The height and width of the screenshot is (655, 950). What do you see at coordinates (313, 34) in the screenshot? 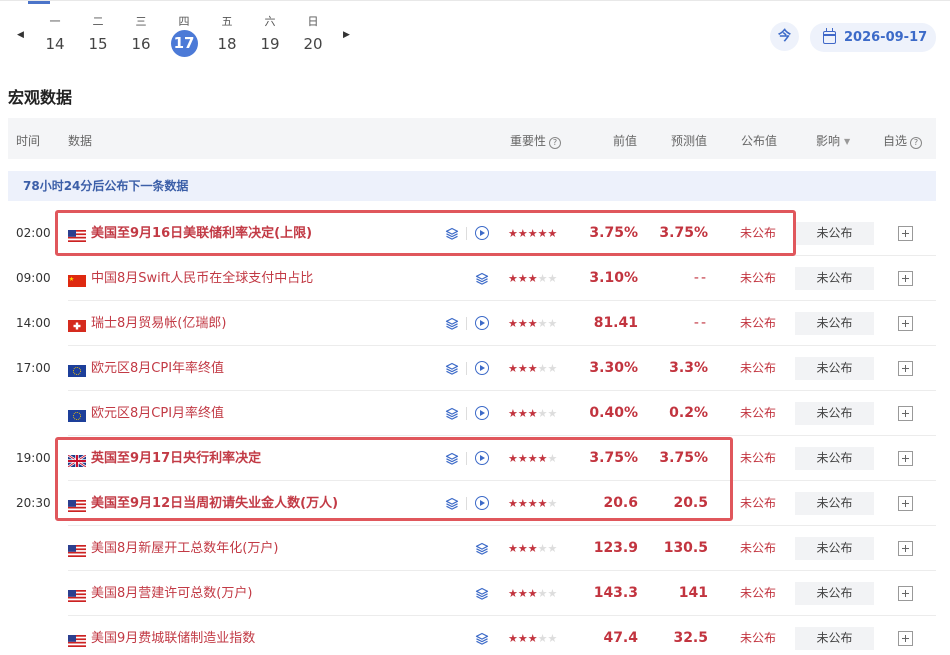
I see `day-sun: 日 20` at bounding box center [313, 34].